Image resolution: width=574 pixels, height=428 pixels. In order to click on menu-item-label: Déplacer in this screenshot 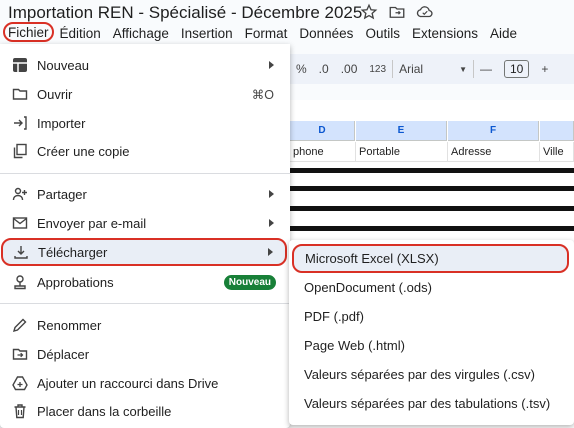, I will do `click(63, 354)`.